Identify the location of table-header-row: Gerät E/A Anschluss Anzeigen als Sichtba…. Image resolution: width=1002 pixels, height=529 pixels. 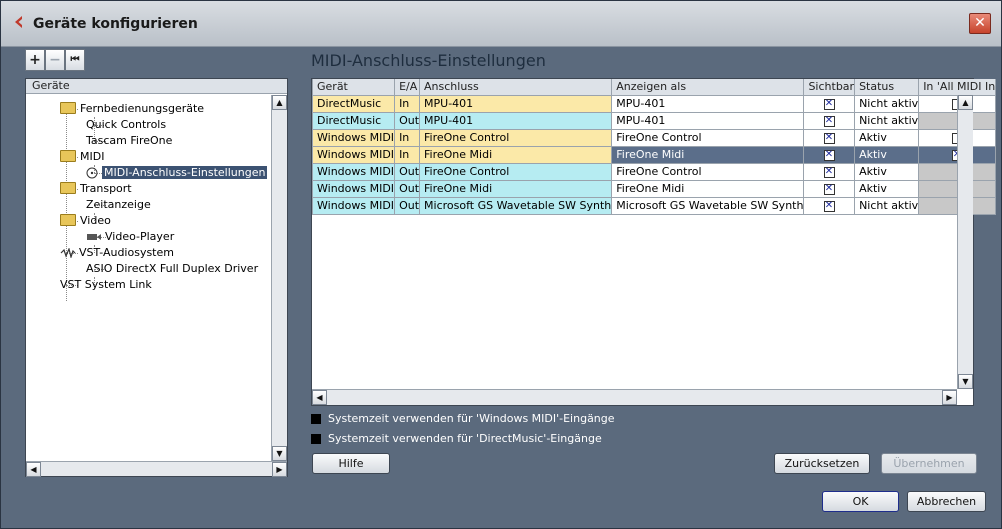
(654, 87).